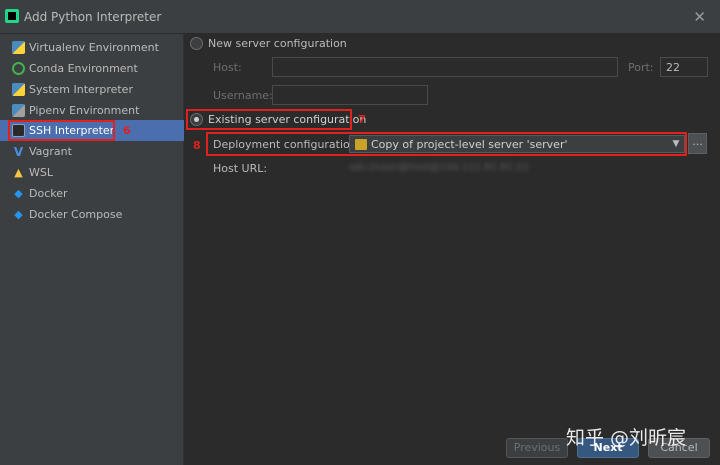  I want to click on sidebar-item-vagrant: V Vagrant, so click(92, 151).